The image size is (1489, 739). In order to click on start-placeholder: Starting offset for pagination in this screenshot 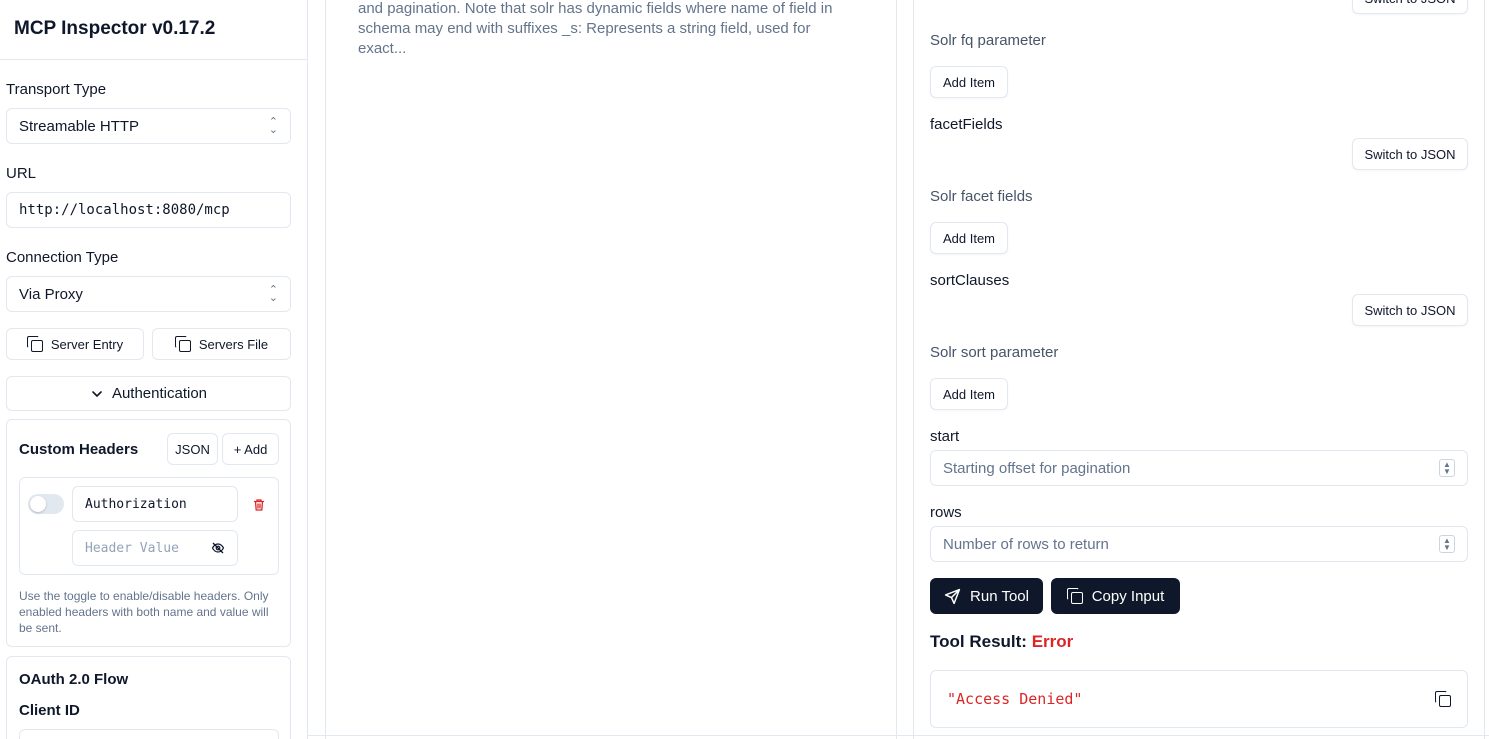, I will do `click(1037, 468)`.